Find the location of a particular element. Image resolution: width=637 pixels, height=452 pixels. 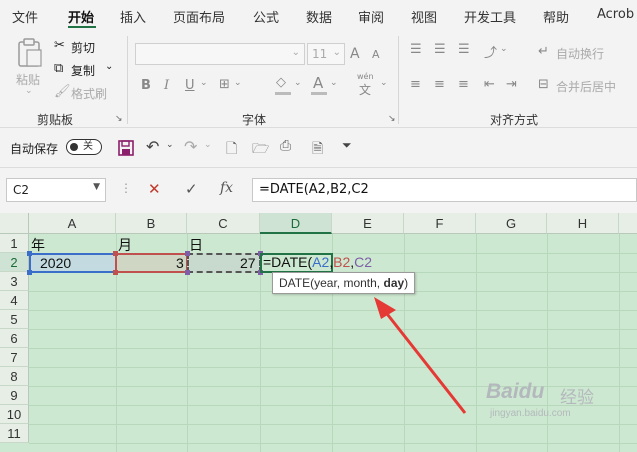

row-header-10: 10 is located at coordinates (14, 414).